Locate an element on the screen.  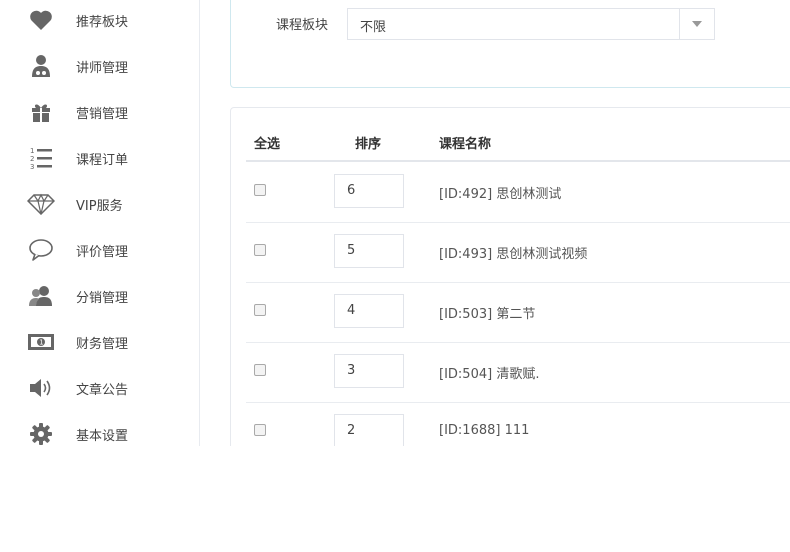
sidebar-item-recommend: 推荐板块 is located at coordinates (99, 21).